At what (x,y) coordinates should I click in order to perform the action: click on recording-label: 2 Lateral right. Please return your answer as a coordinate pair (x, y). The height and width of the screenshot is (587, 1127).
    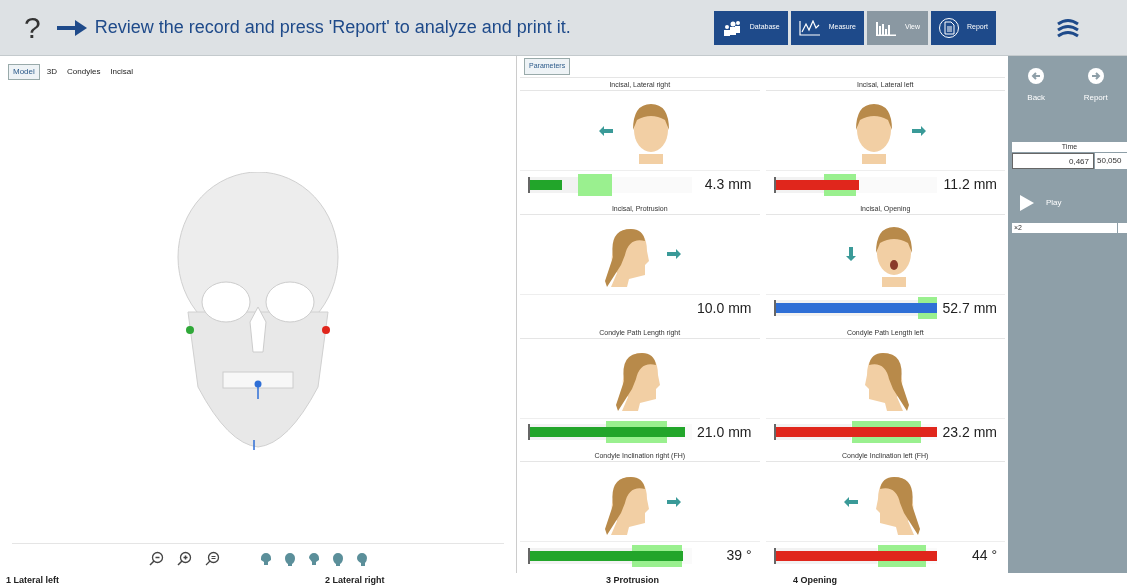
    Looking at the image, I should click on (355, 580).